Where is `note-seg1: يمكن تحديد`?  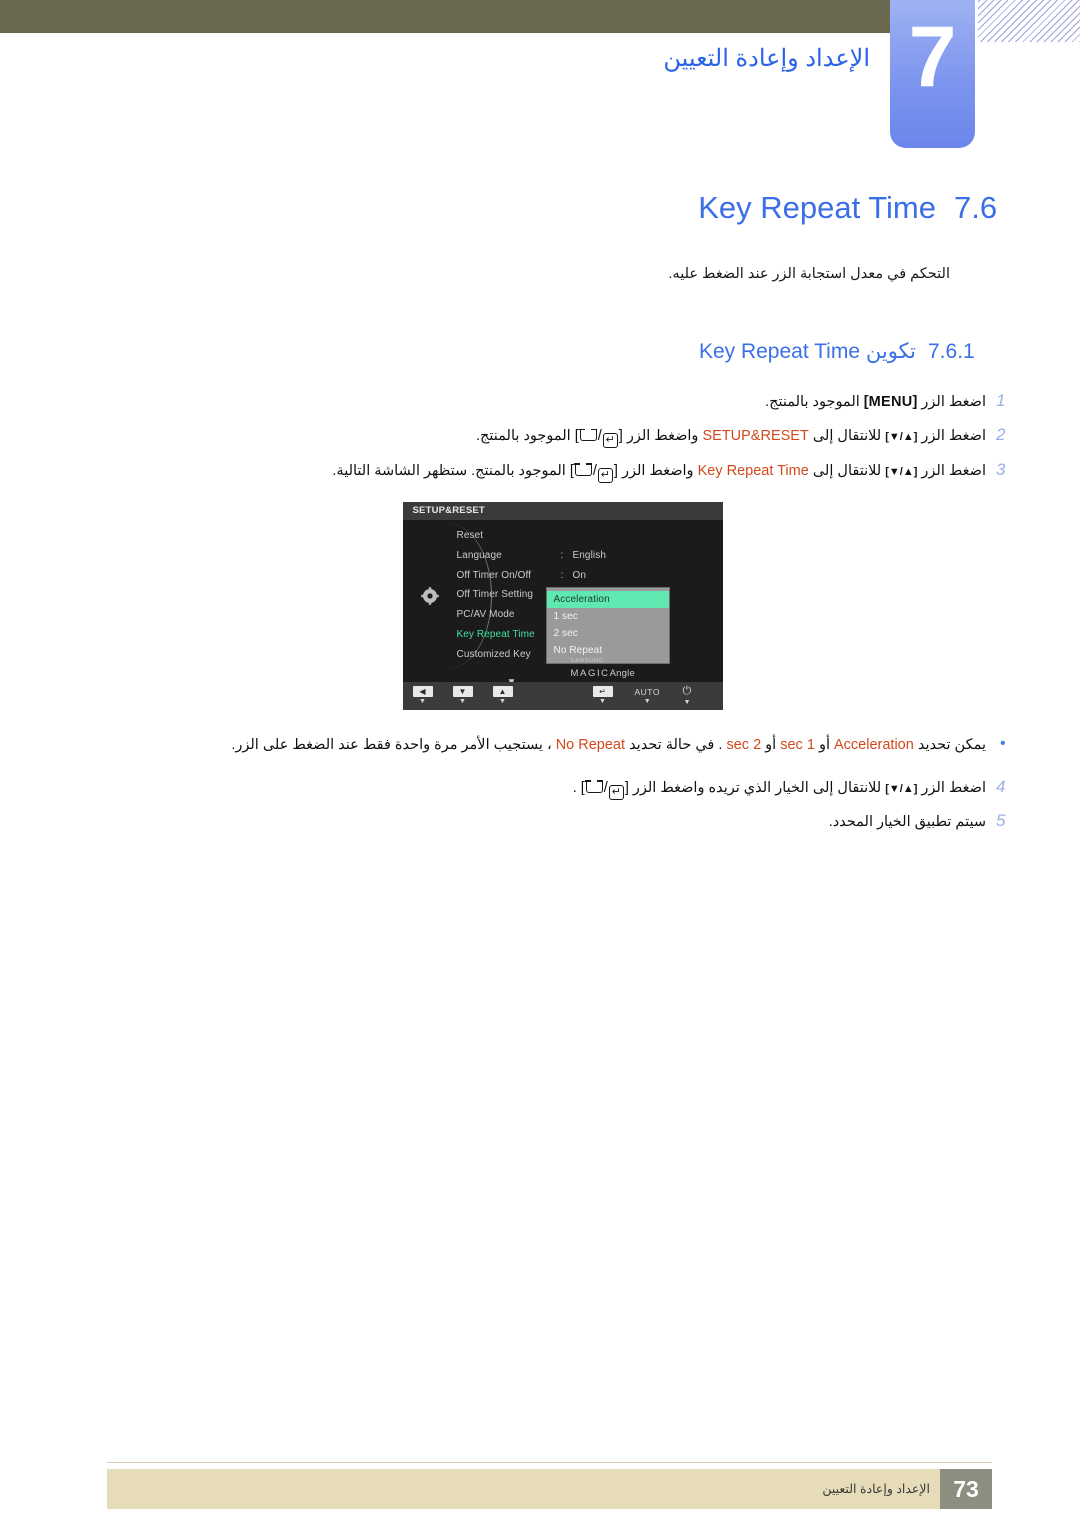 note-seg1: يمكن تحديد is located at coordinates (951, 744).